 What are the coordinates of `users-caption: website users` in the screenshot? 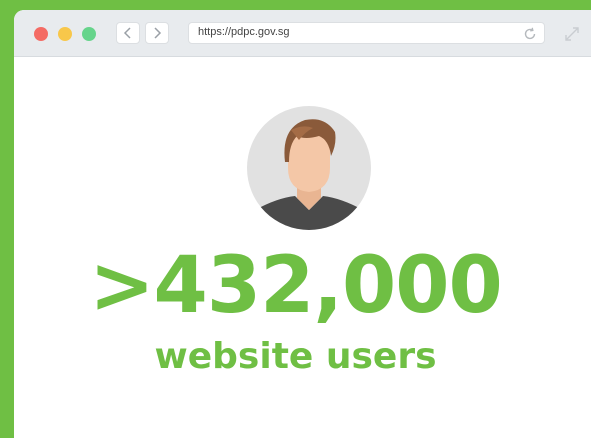 It's located at (295, 356).